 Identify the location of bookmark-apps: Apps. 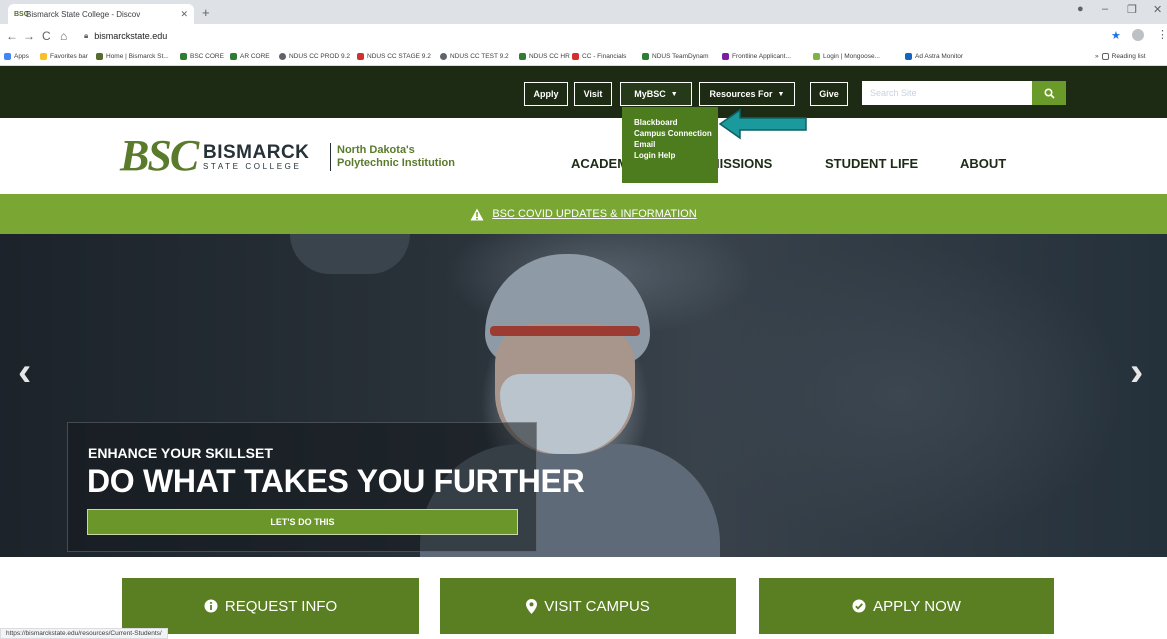
(16, 56).